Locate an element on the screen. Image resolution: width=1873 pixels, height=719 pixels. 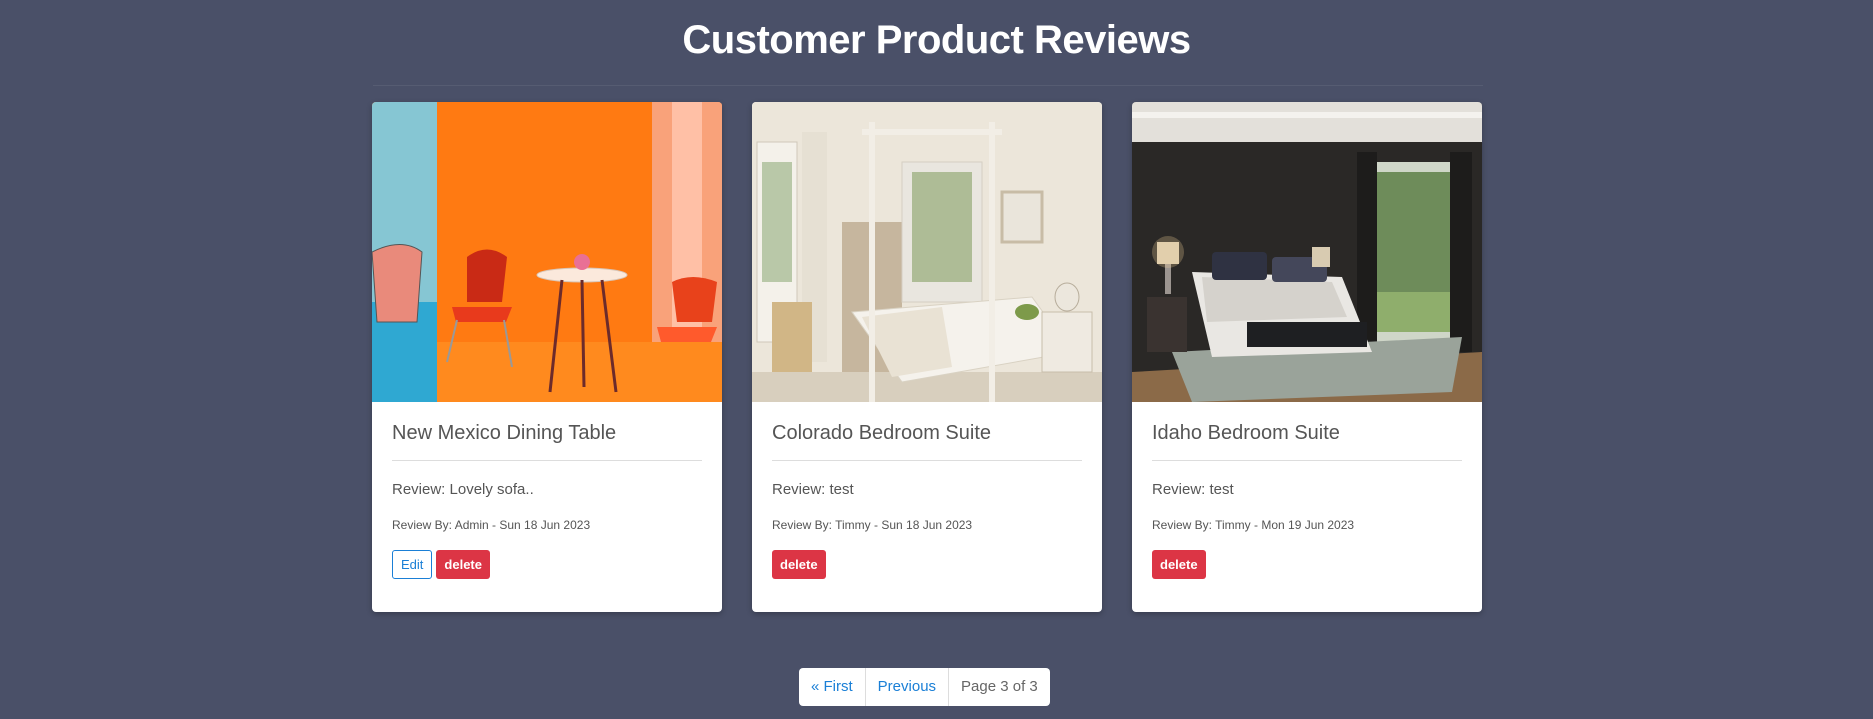
review-meta: Review By: Admin - Sun 18 Jun 2023 is located at coordinates (491, 525).